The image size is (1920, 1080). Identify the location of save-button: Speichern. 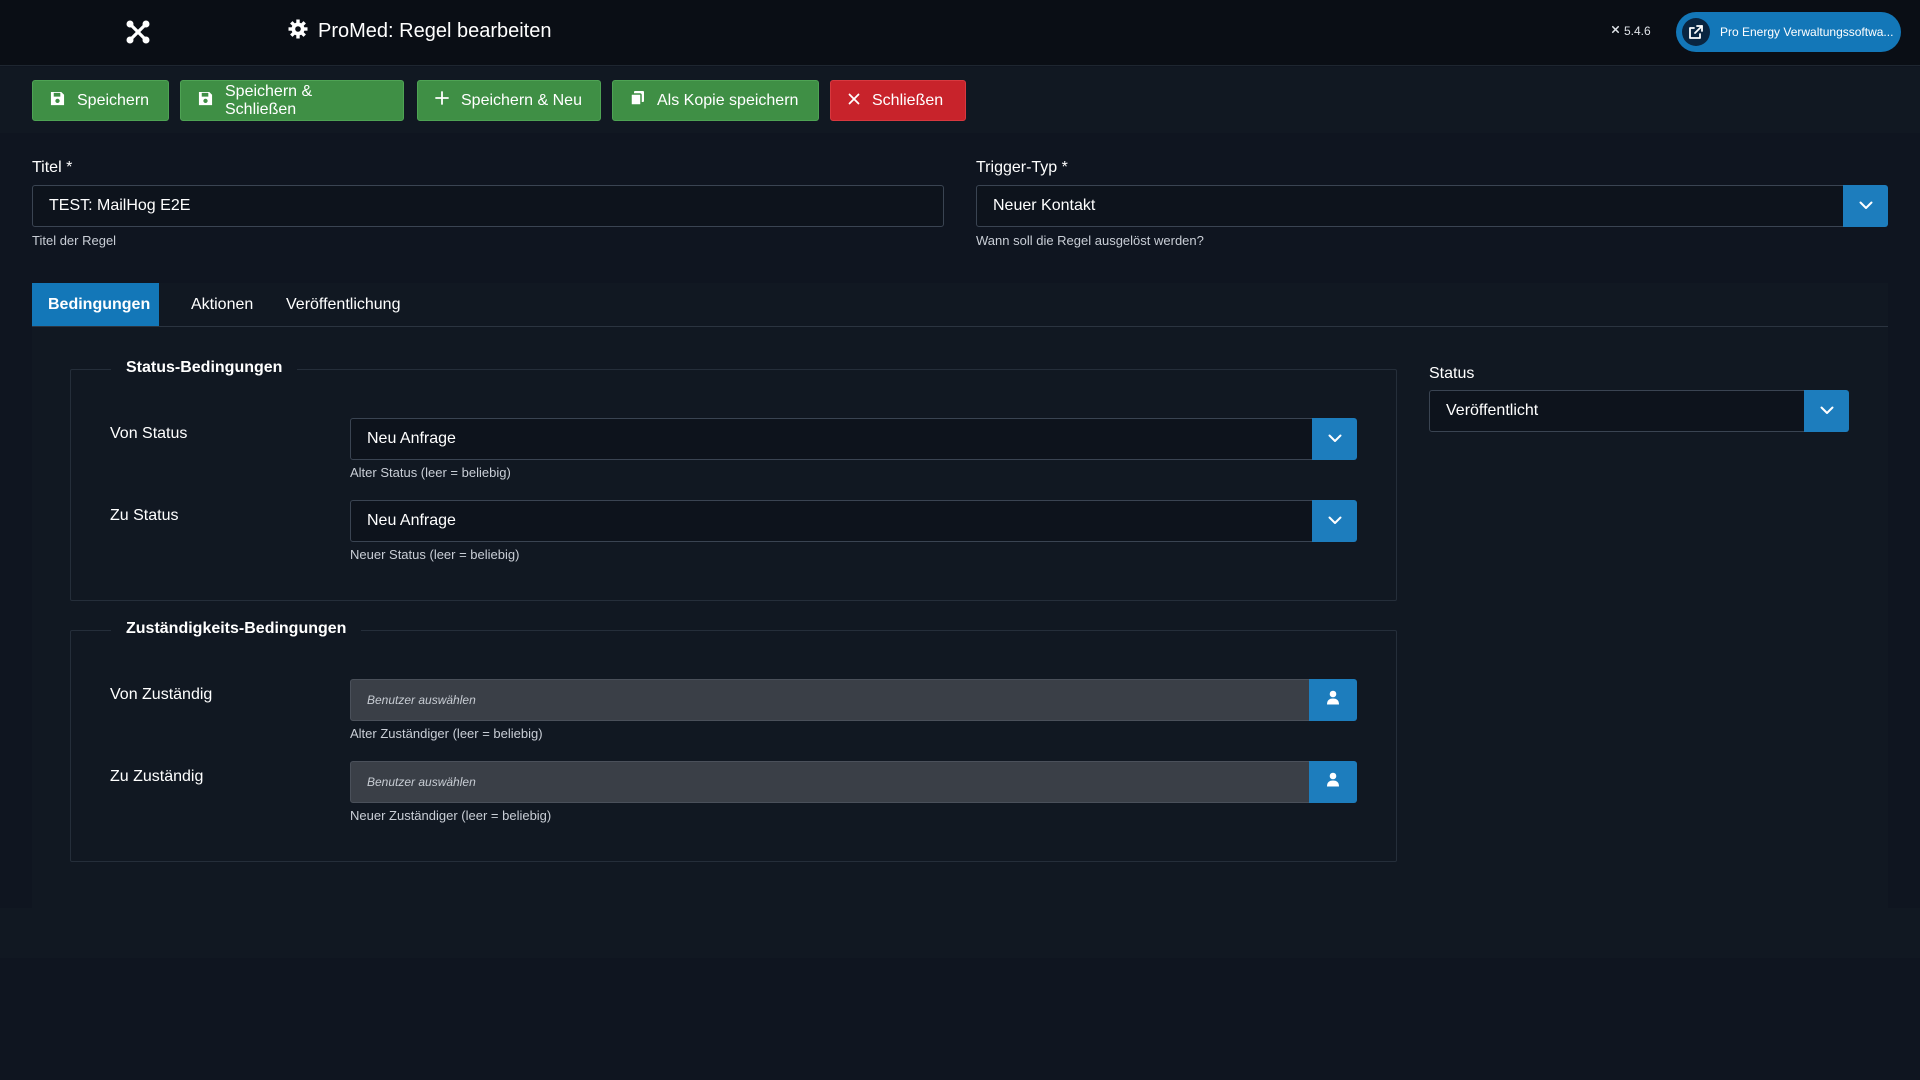
(100, 100).